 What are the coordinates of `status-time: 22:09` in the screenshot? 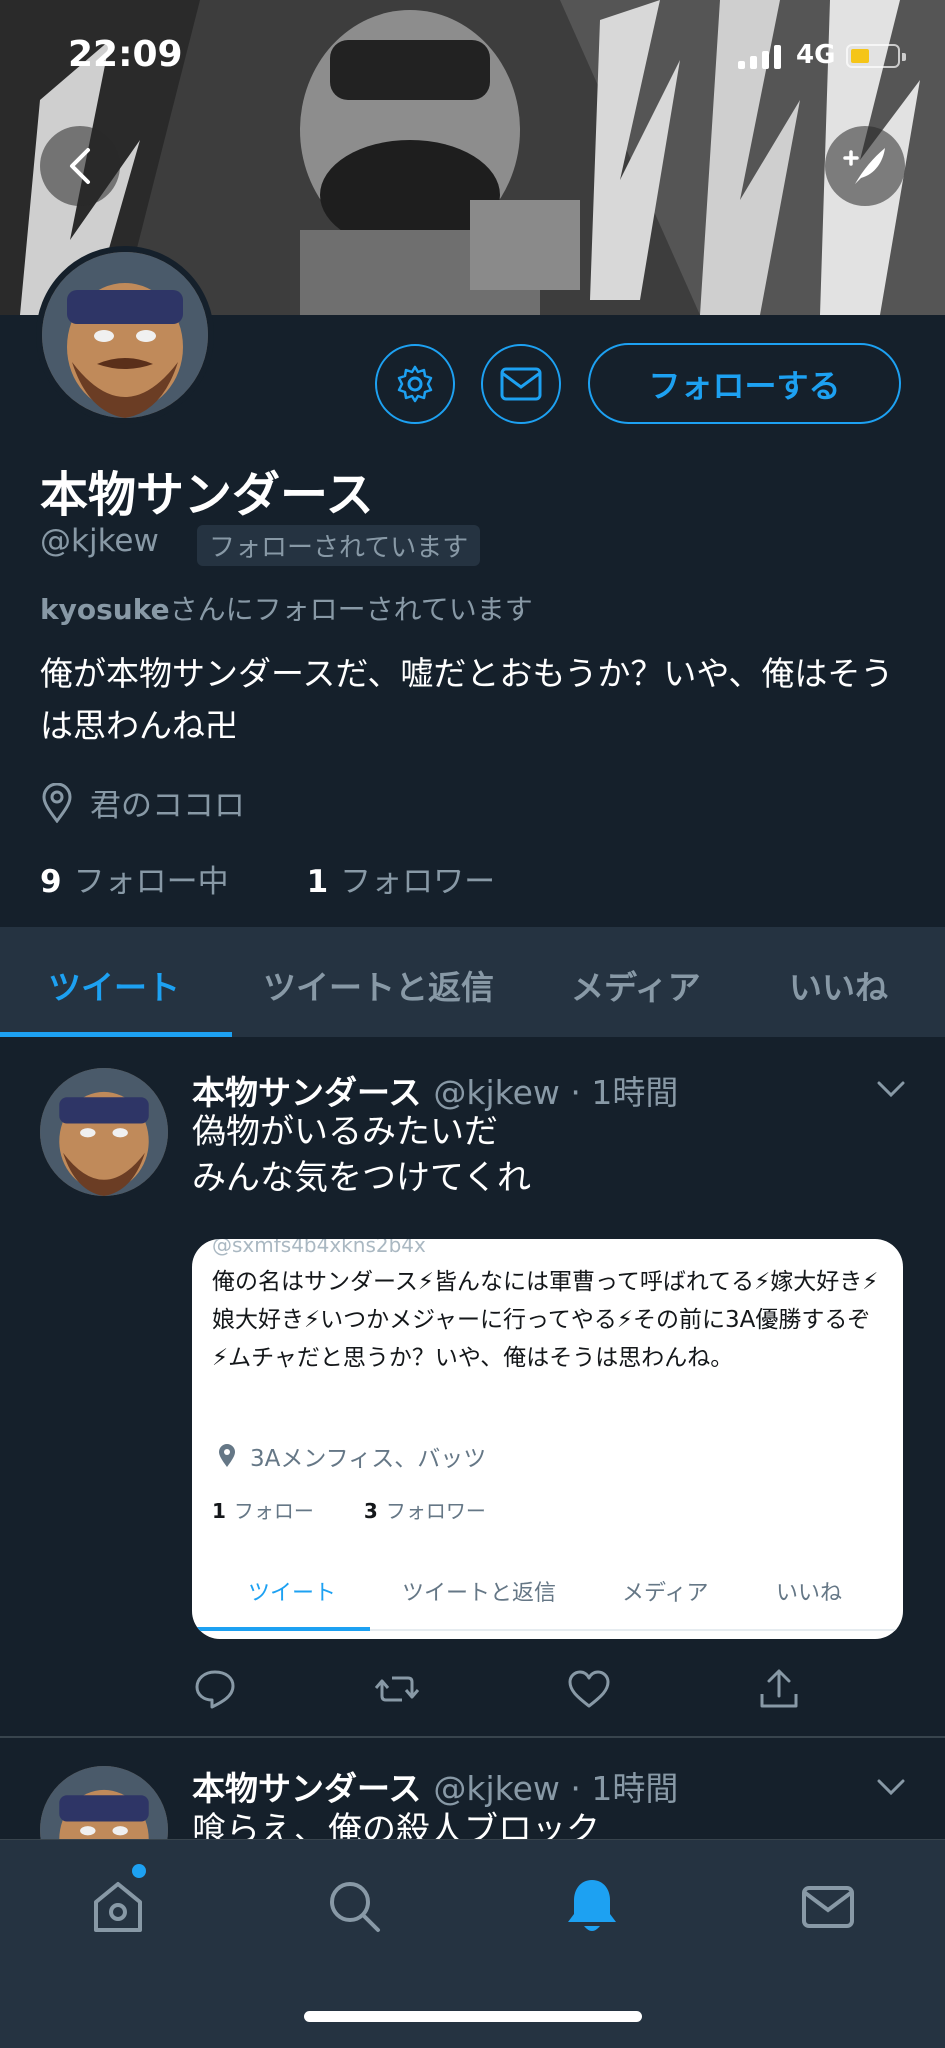 It's located at (125, 54).